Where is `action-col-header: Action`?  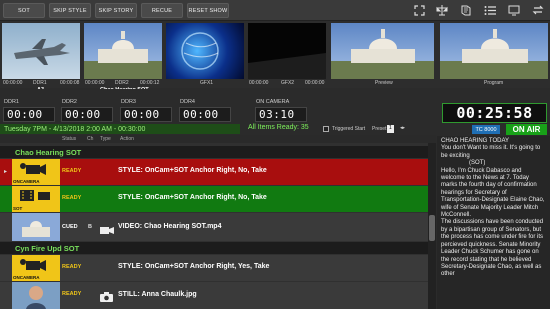
action-col-header: Action is located at coordinates (127, 139).